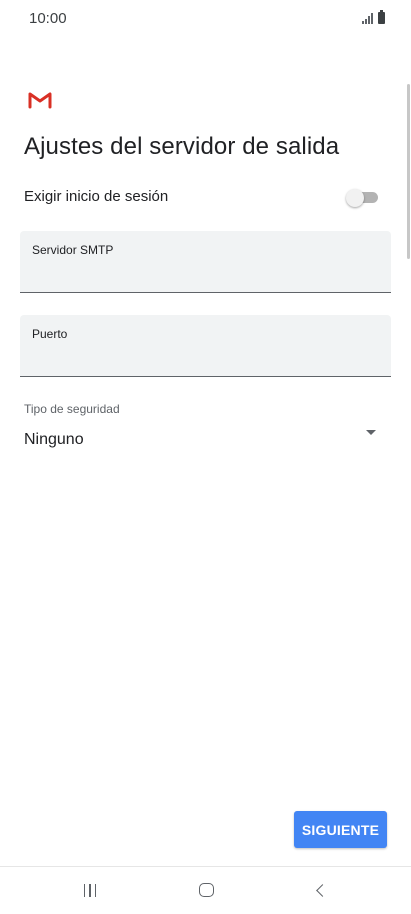  Describe the element at coordinates (202, 441) in the screenshot. I see `security-type-select: Ninguno` at that location.